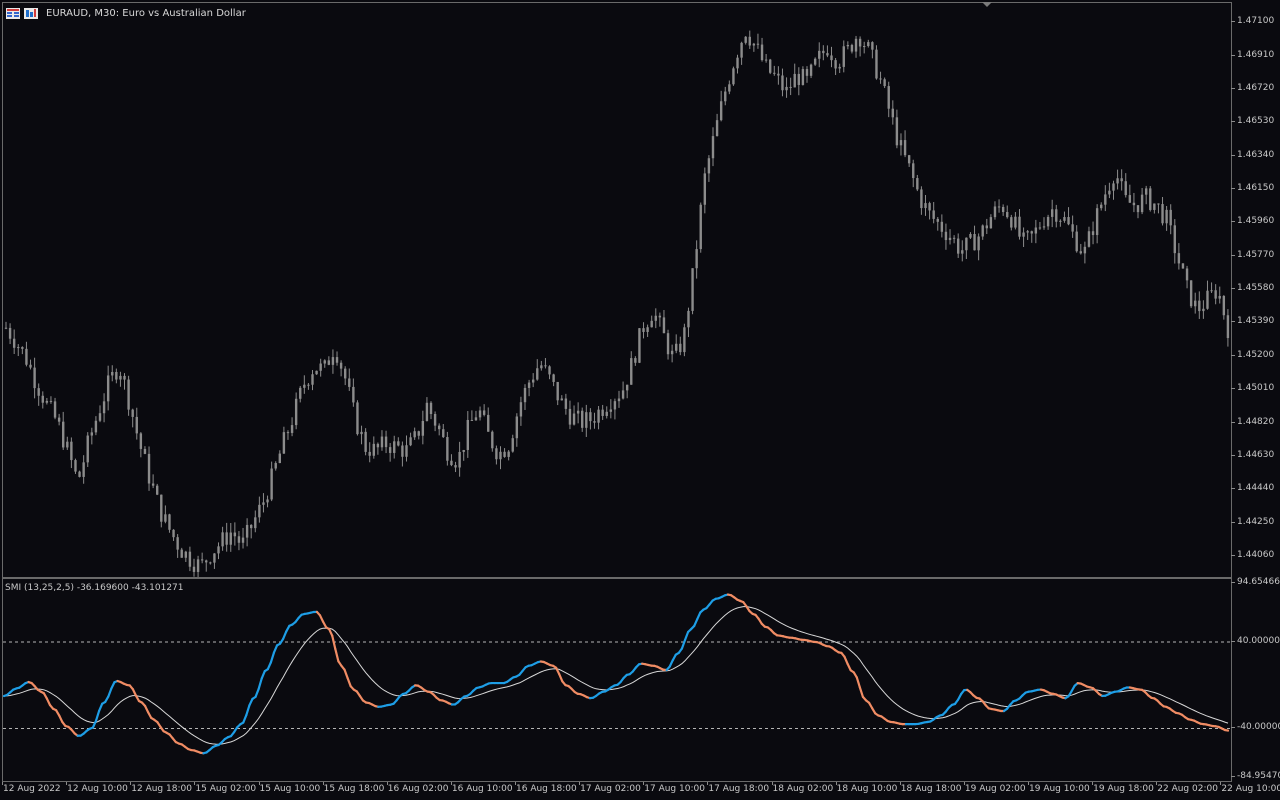  I want to click on indicator-scale-label: 94.654663, so click(1258, 582).